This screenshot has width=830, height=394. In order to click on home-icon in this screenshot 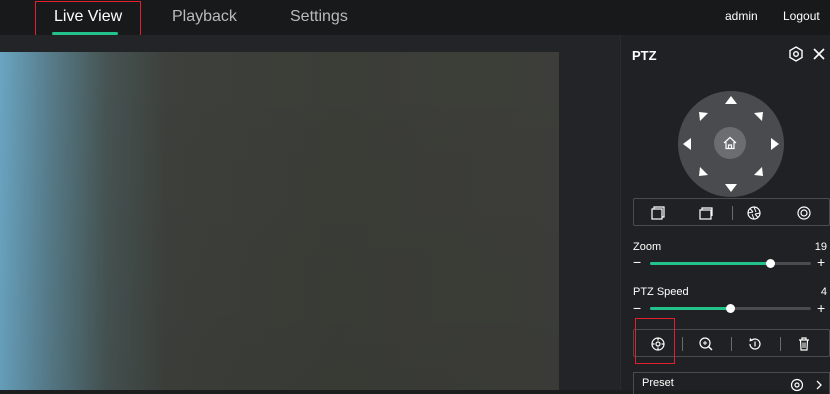, I will do `click(730, 143)`.